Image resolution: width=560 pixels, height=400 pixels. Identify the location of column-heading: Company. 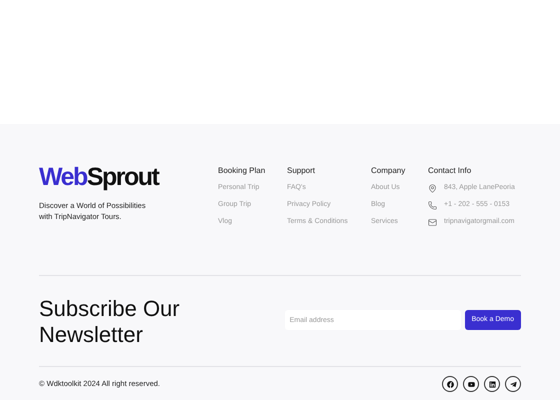
(388, 171).